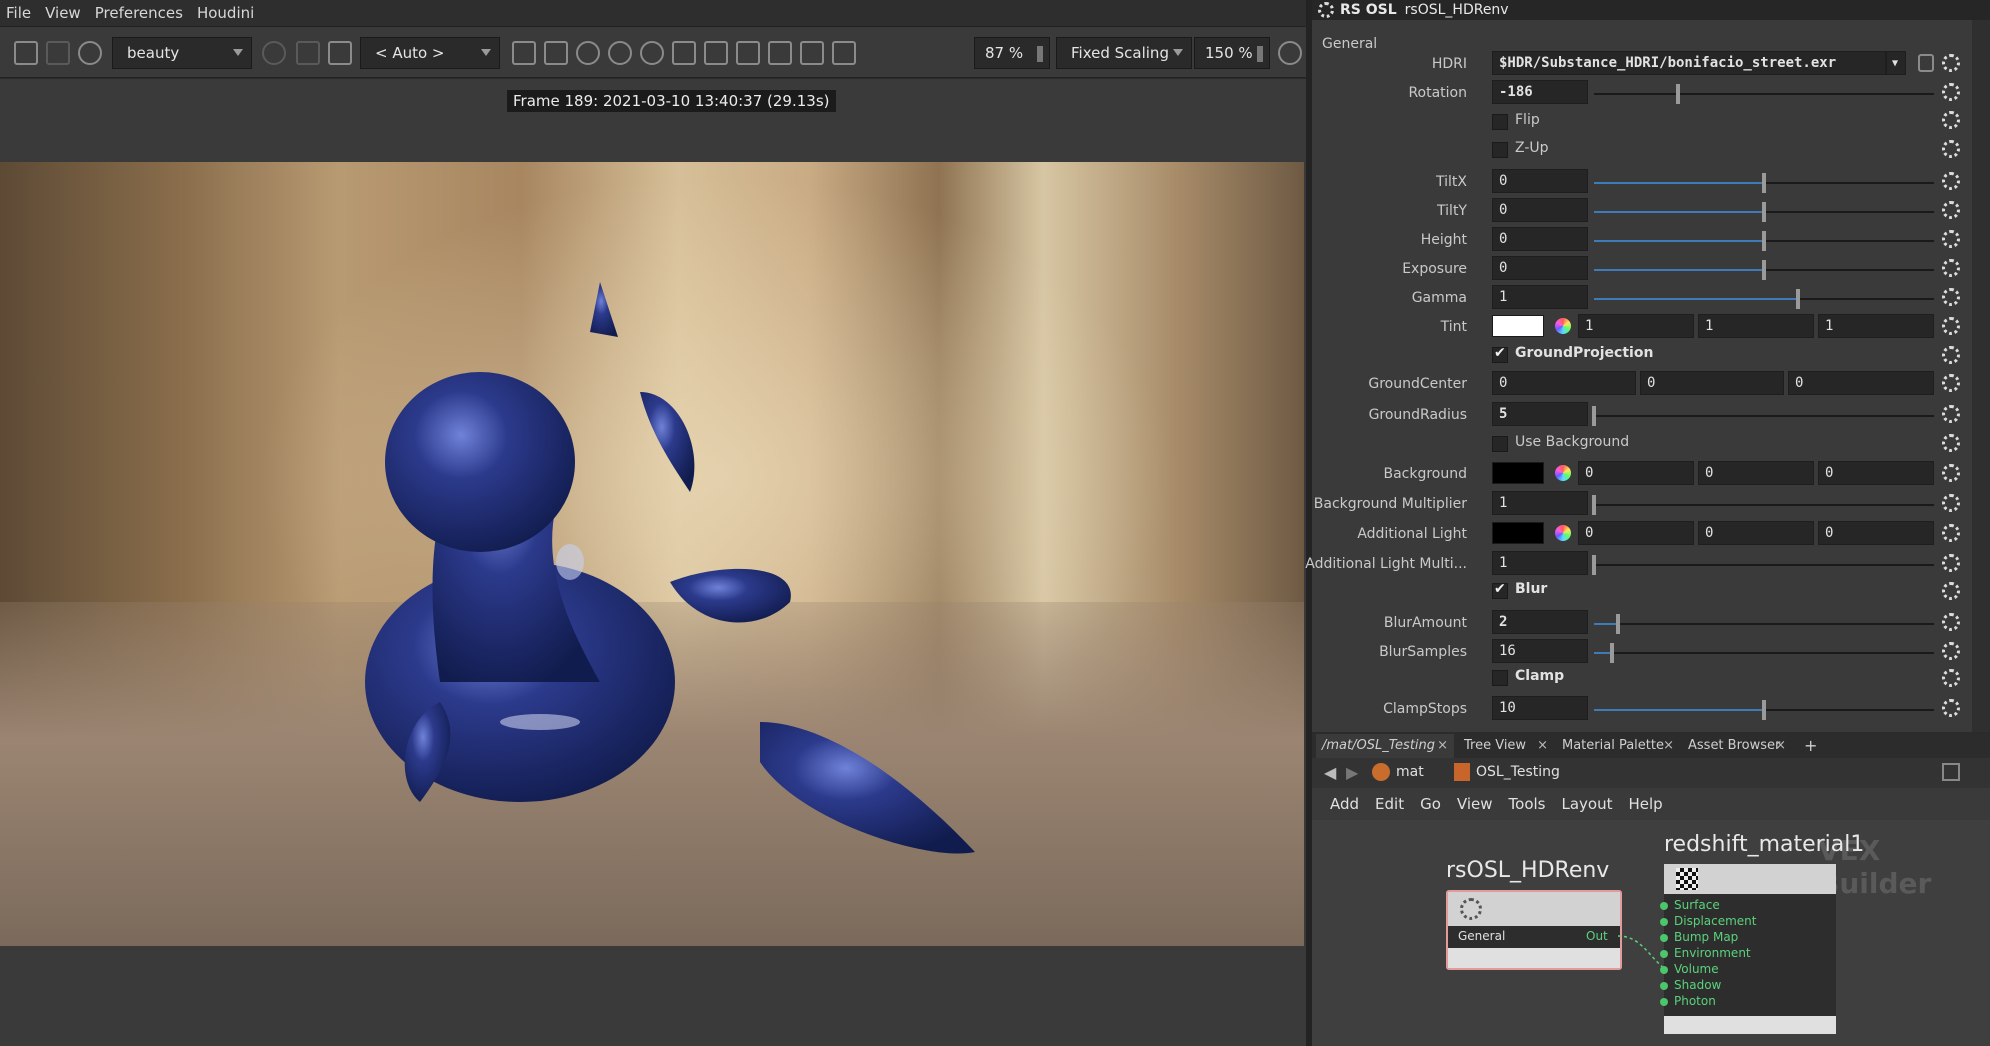 The width and height of the screenshot is (1990, 1046). What do you see at coordinates (1764, 270) in the screenshot?
I see `exposure-slider-handle` at bounding box center [1764, 270].